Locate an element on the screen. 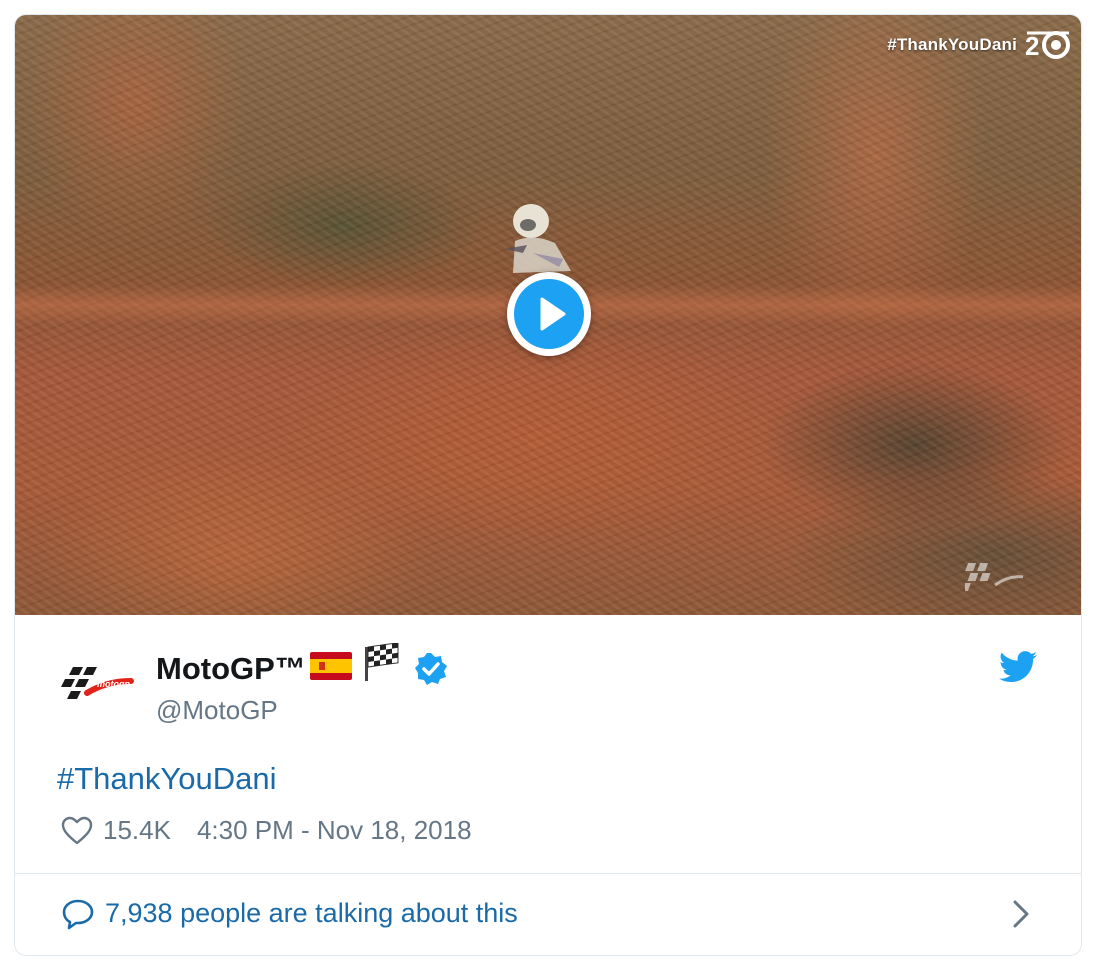 This screenshot has width=1100, height=975. svg-text: motogp is located at coordinates (113, 684).